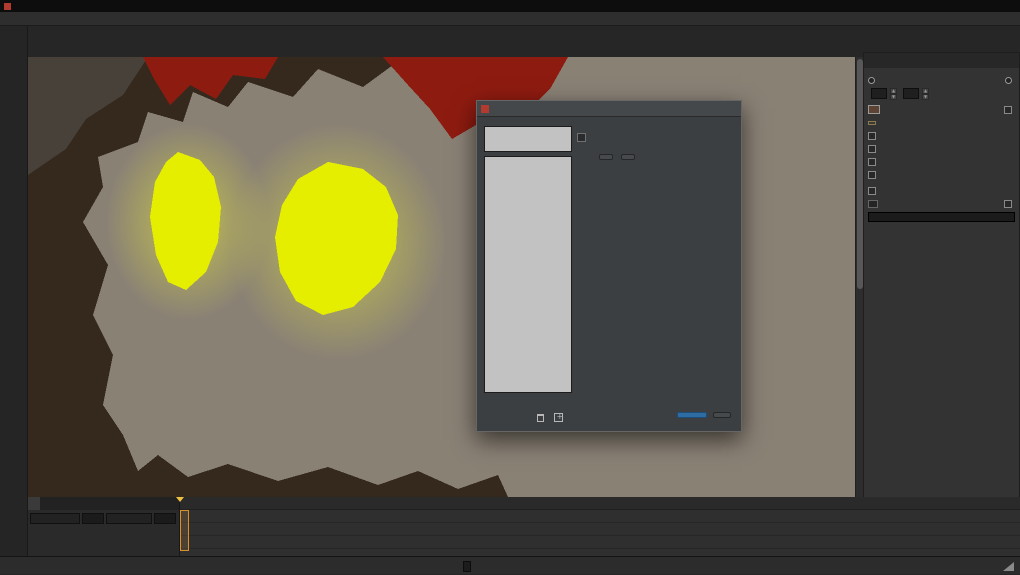 Image resolution: width=1020 pixels, height=575 pixels. I want to click on timeline-ruler, so click(600, 503).